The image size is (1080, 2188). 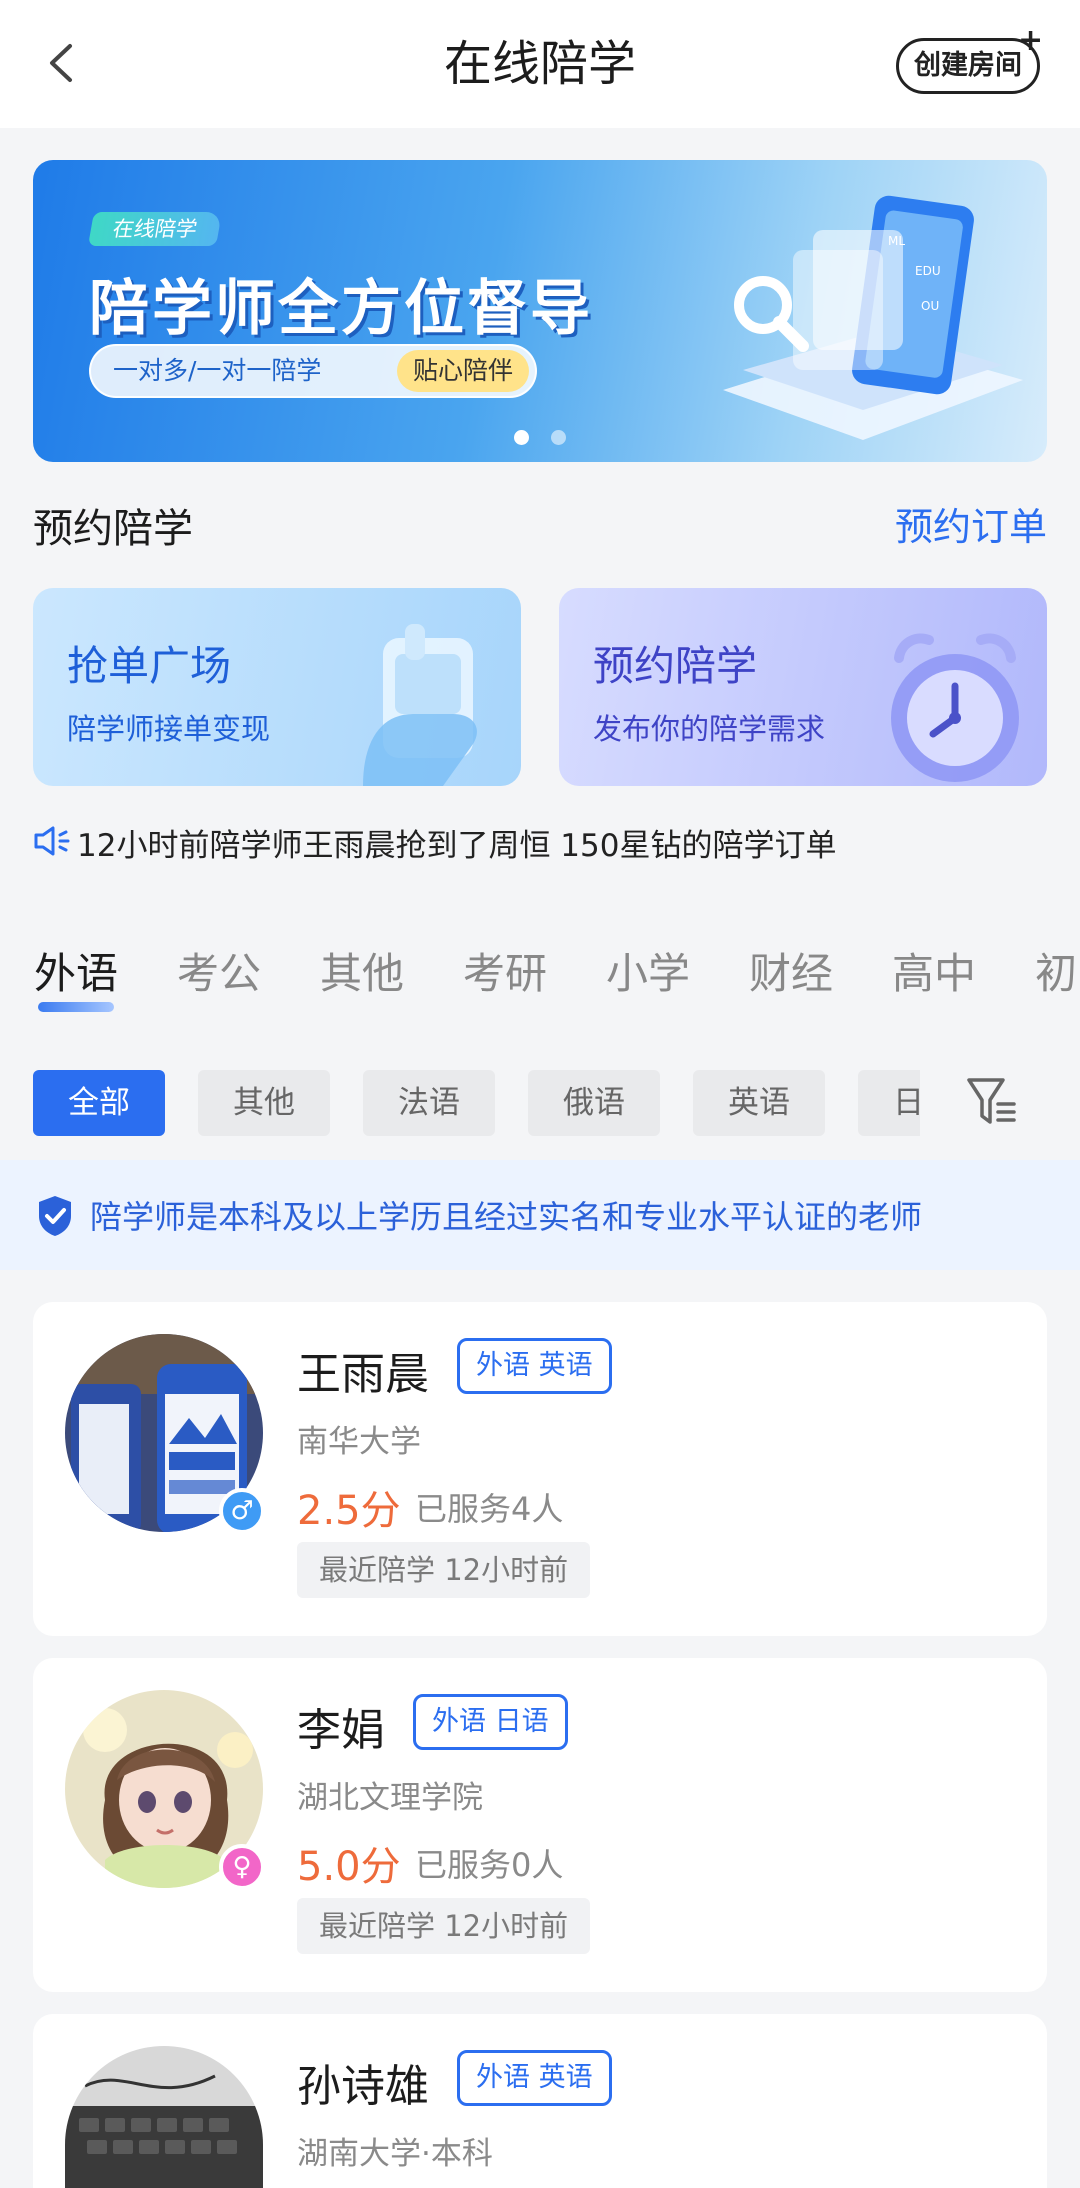 What do you see at coordinates (149, 666) in the screenshot?
I see `card-title: 抢单广场` at bounding box center [149, 666].